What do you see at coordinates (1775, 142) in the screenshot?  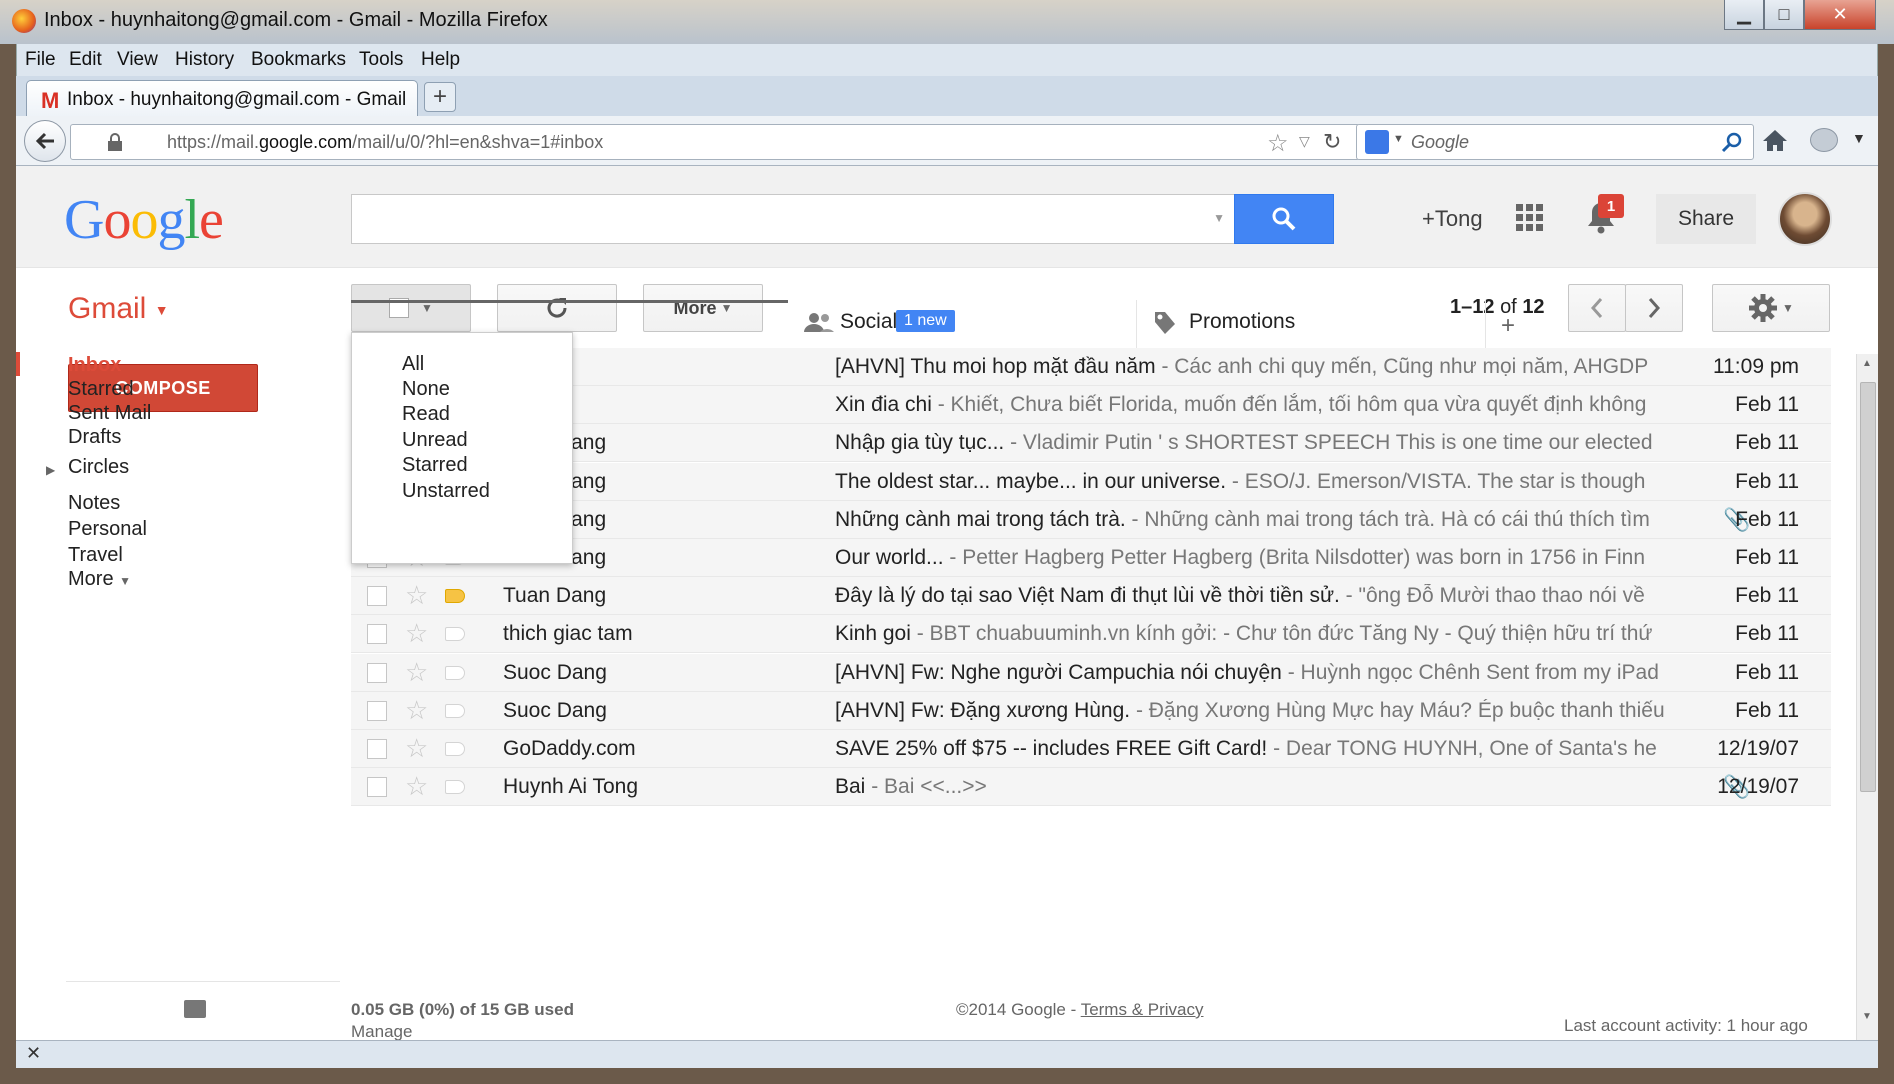 I see `home-icon` at bounding box center [1775, 142].